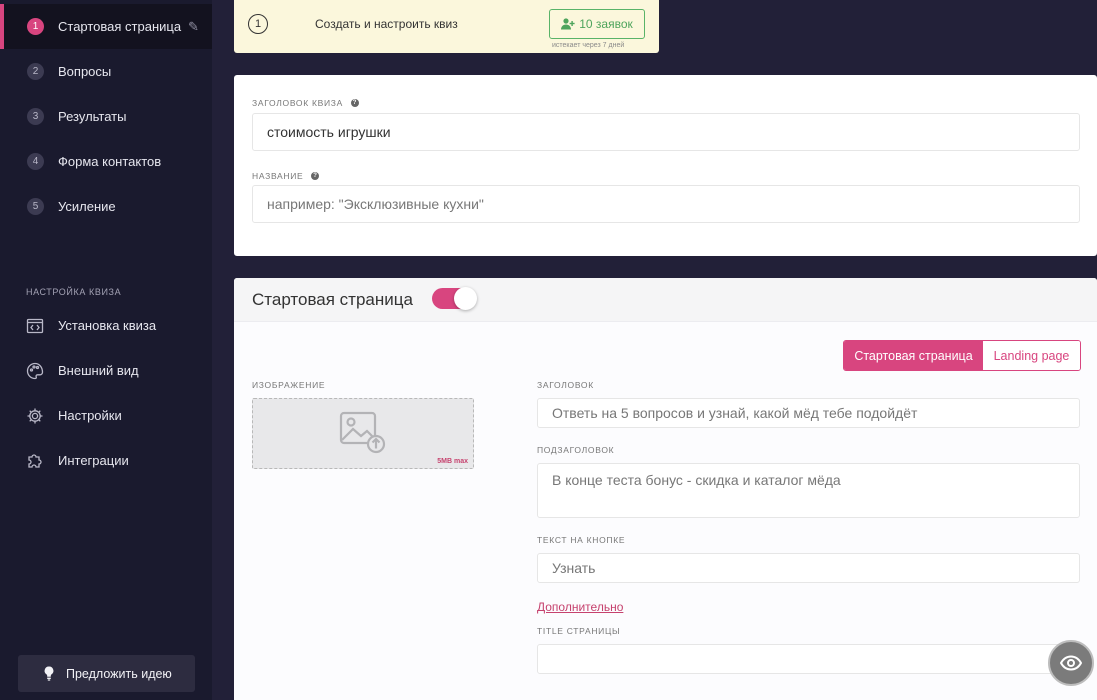  I want to click on subheading-textarea, so click(808, 490).